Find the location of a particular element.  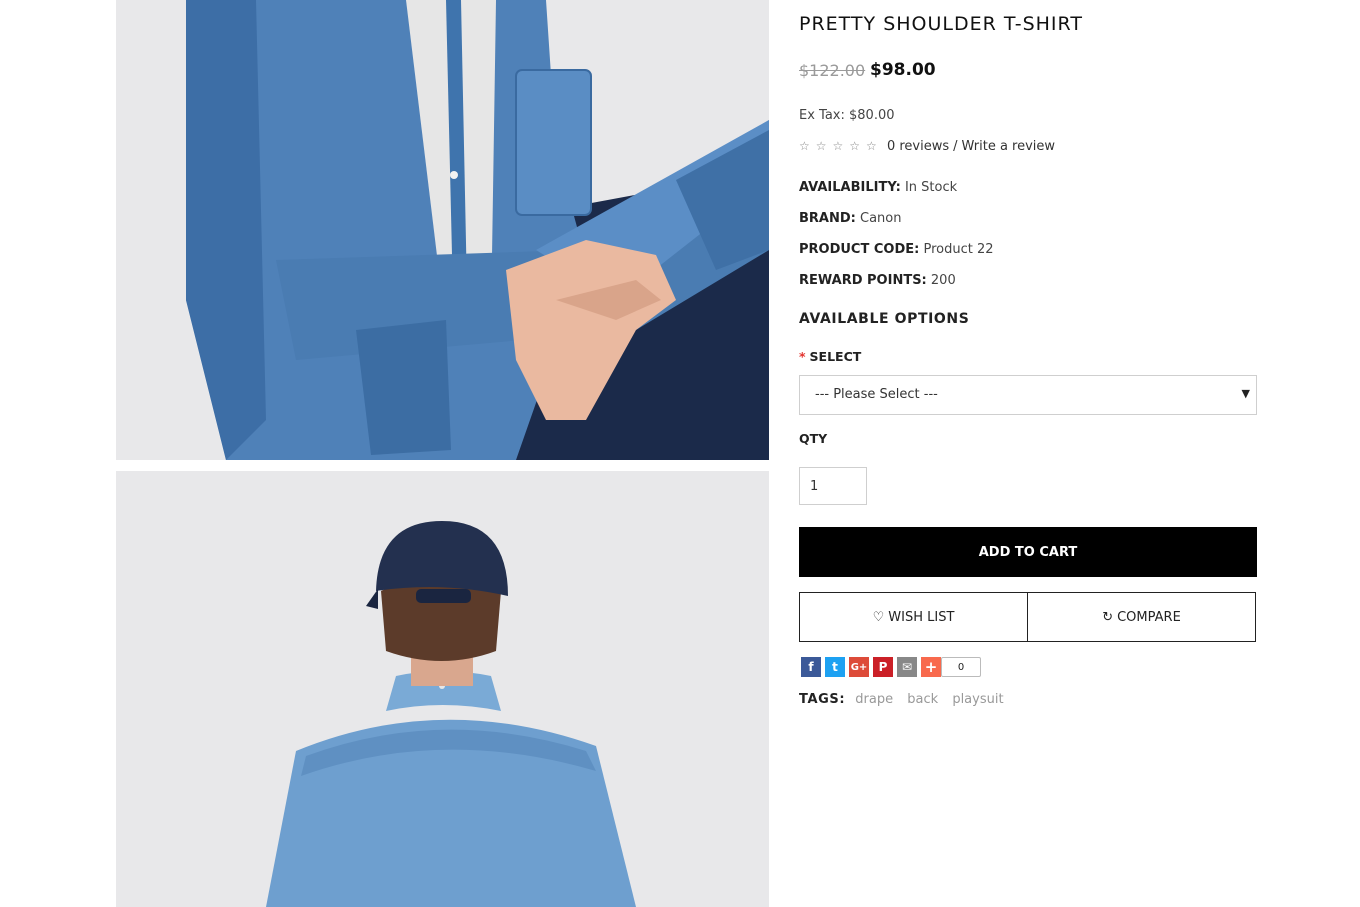

share-bar: f t G+ P ✉ + 0 is located at coordinates (891, 667).